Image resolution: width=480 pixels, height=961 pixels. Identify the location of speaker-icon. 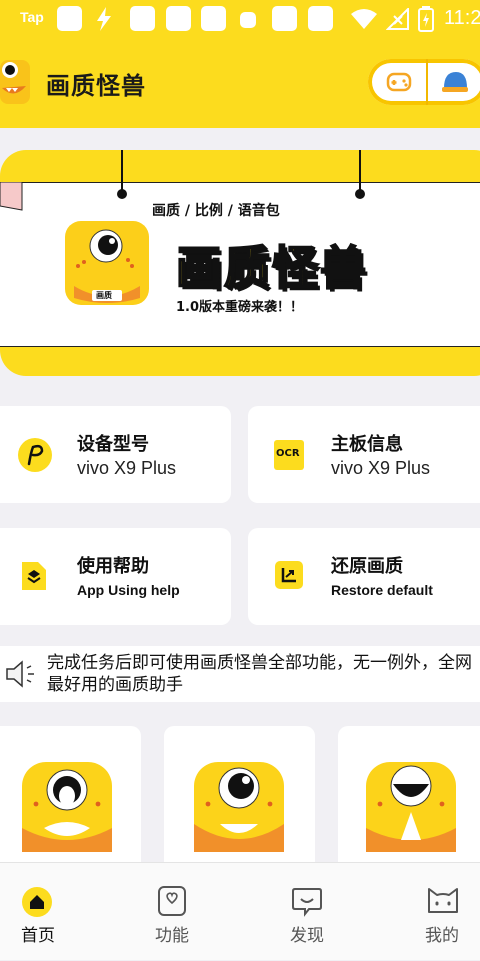
(21, 676).